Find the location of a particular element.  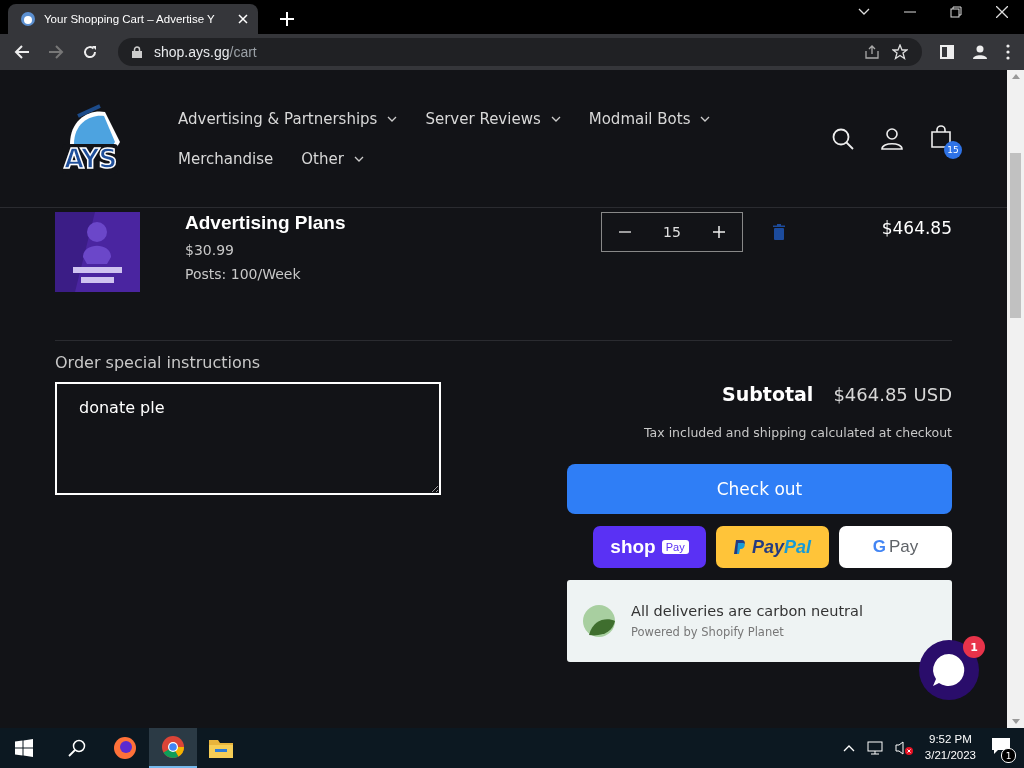

quantity-value: 15 is located at coordinates (672, 232).